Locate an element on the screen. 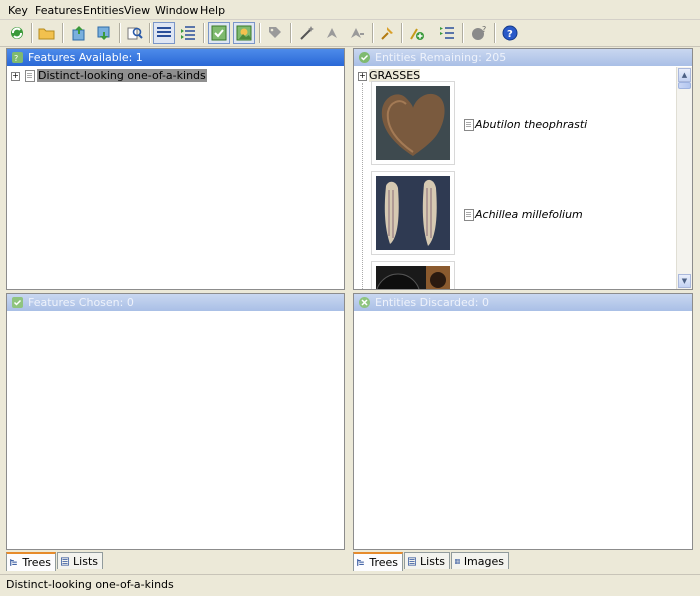 The image size is (700, 596). status-bar: Distinct-looking one-of-a-kinds is located at coordinates (350, 583).